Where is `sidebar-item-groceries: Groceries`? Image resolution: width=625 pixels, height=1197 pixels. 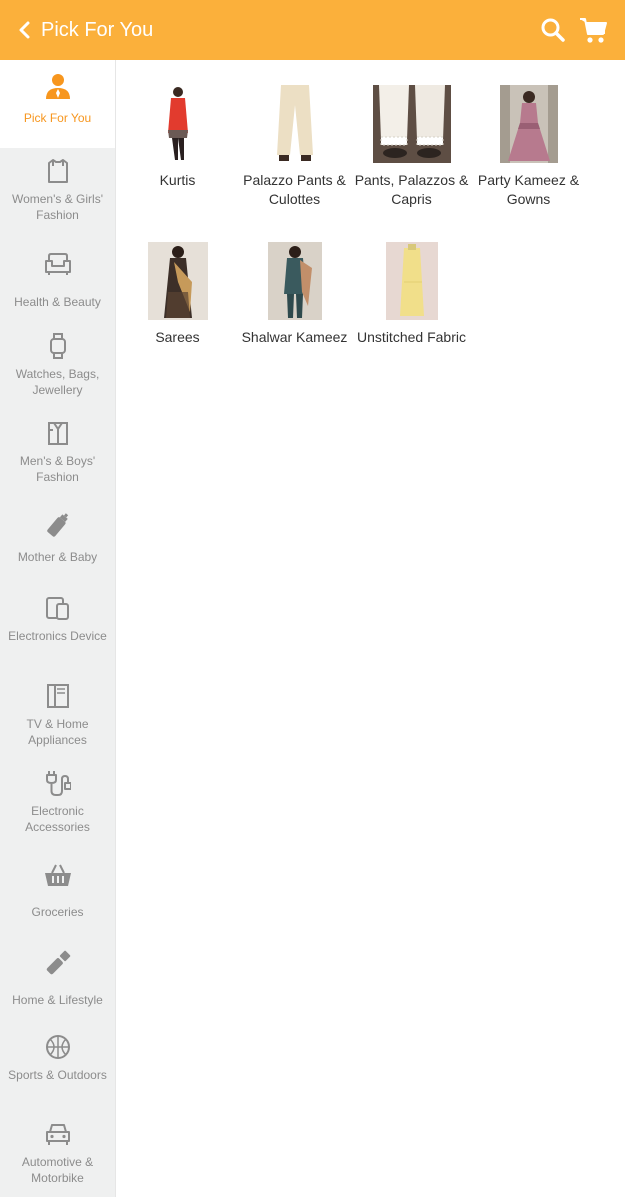
sidebar-item-groceries: Groceries is located at coordinates (57, 890).